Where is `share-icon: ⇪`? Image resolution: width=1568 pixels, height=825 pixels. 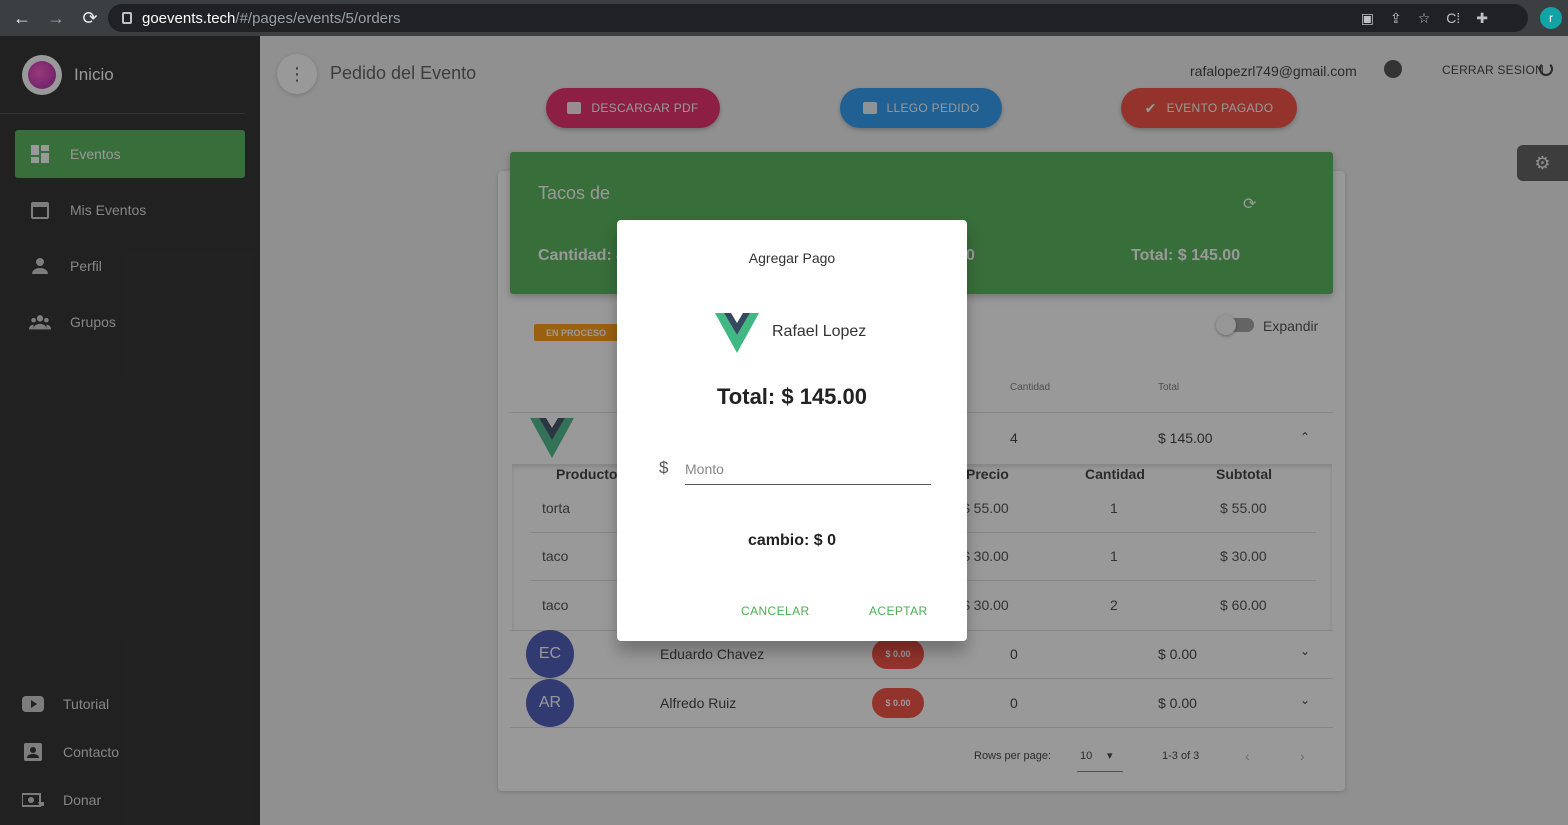
share-icon: ⇪ is located at coordinates (1396, 18).